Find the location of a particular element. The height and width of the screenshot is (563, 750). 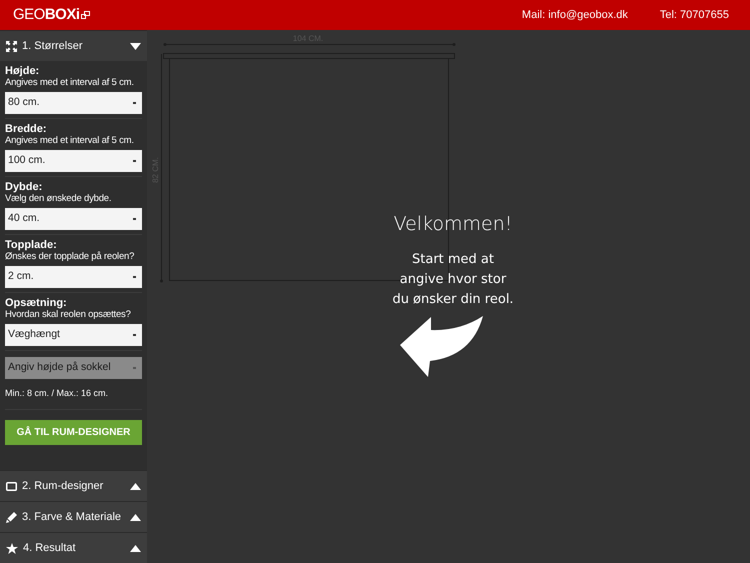

pencil-icon is located at coordinates (11, 517).